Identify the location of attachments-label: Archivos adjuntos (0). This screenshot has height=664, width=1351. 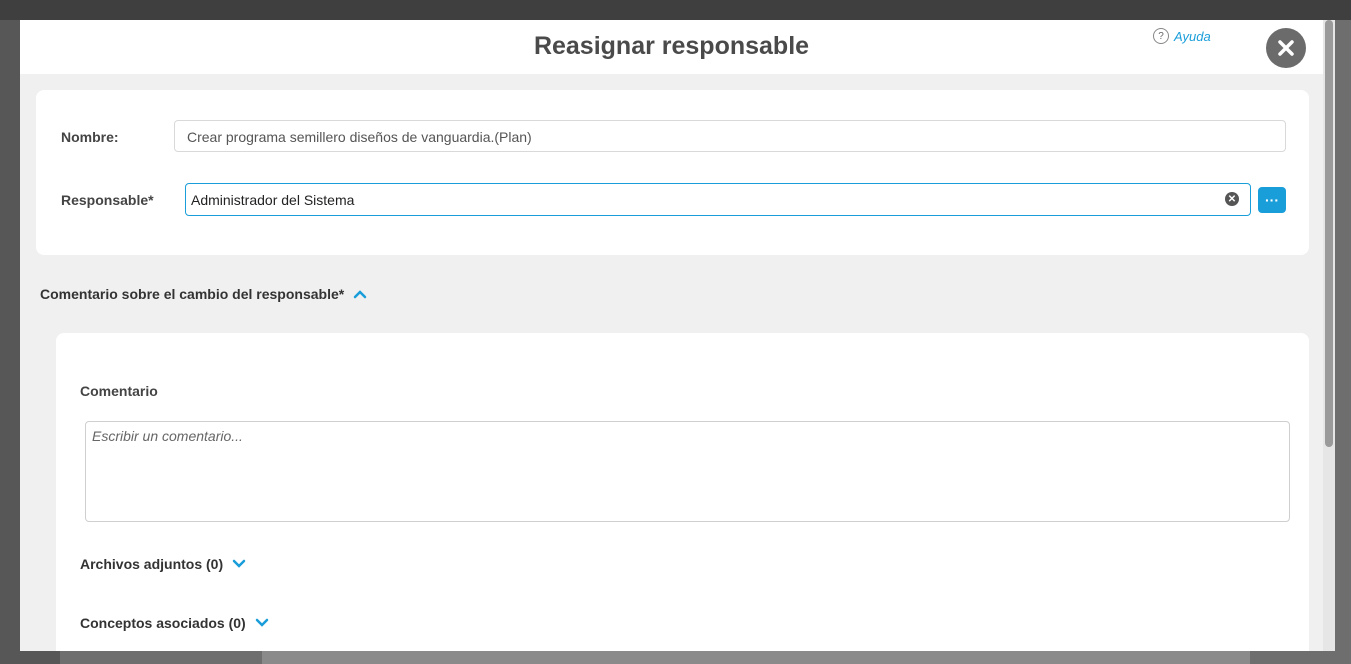
(152, 564).